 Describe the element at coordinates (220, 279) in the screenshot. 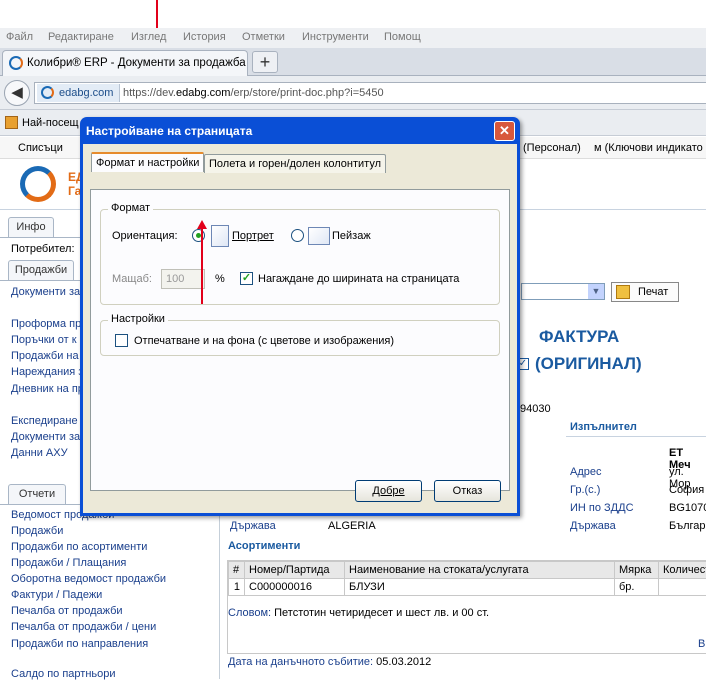

I see `percent-label: %` at that location.